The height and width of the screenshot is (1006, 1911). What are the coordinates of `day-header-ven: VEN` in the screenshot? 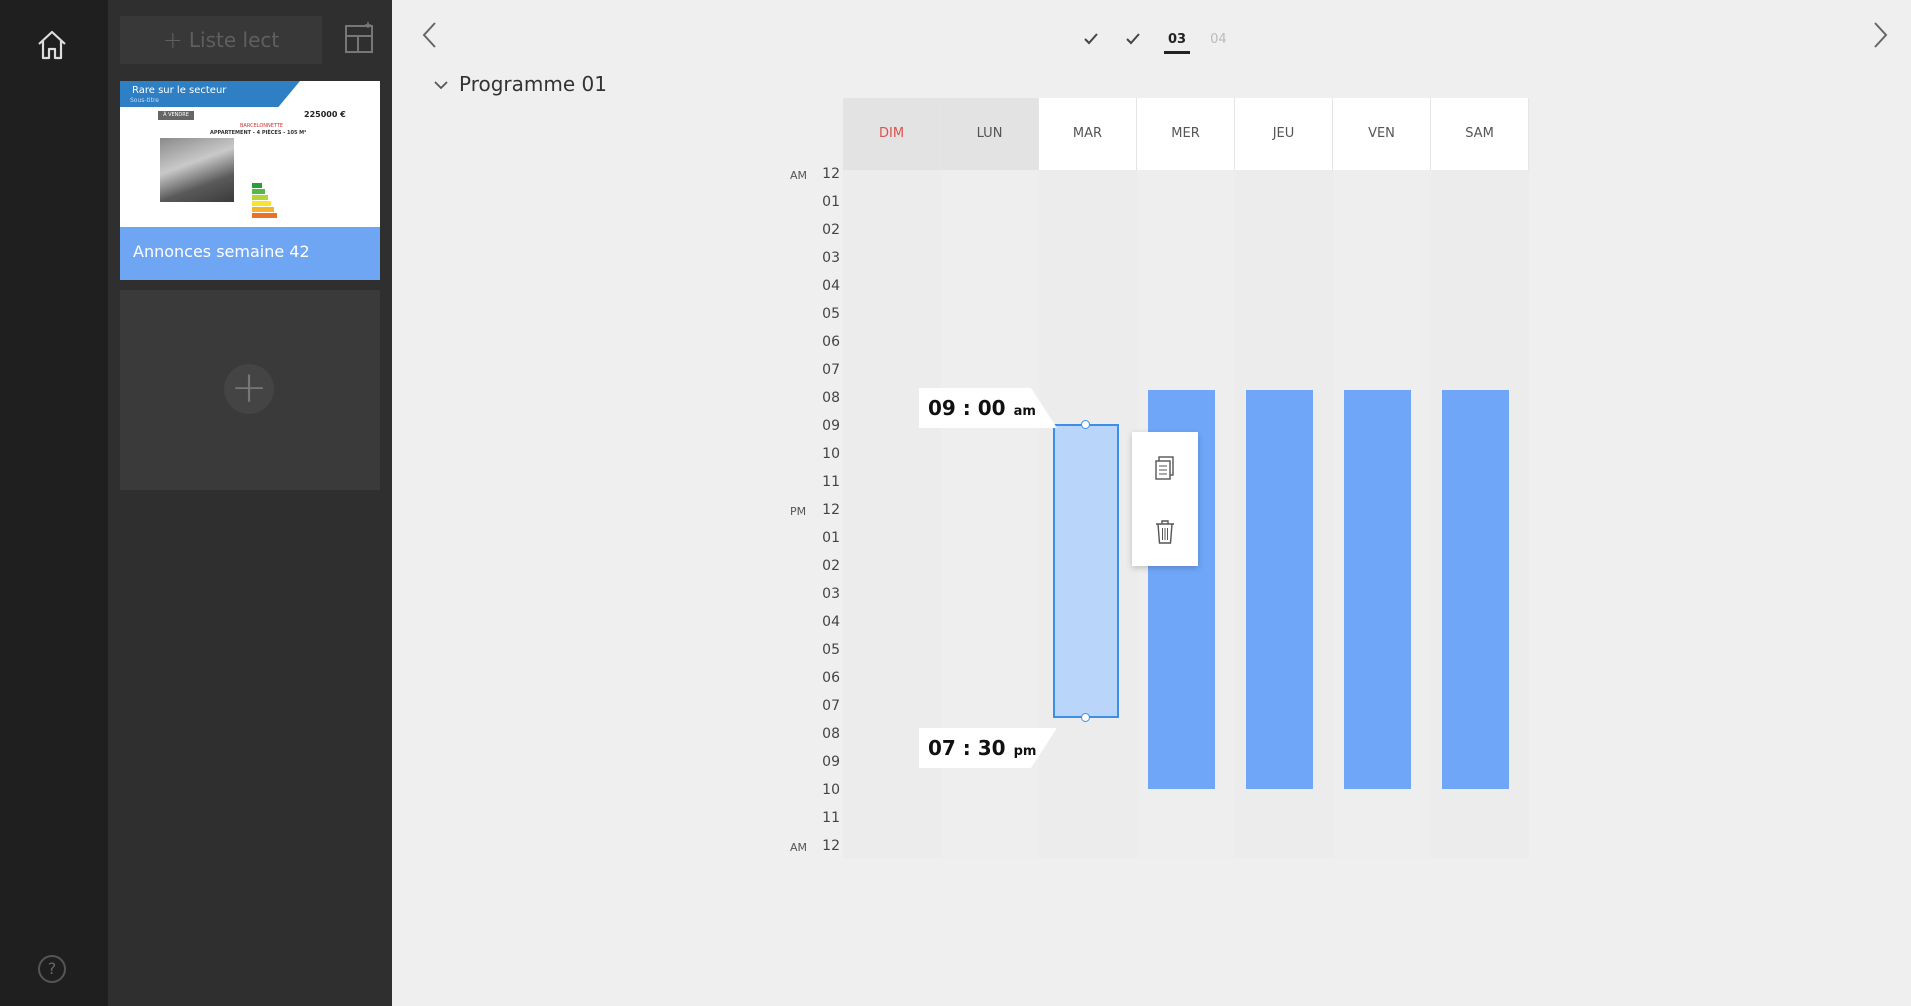 It's located at (1382, 134).